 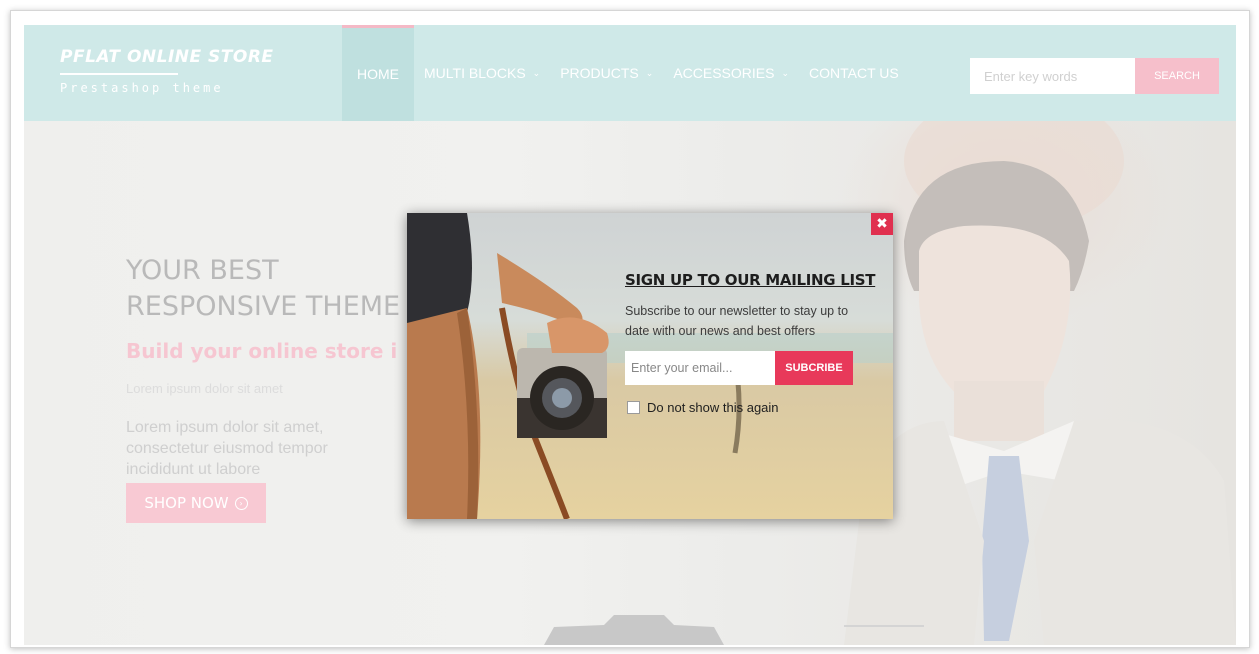 I want to click on popup-title: SIGN UP TO OUR MAILING LIST, so click(x=750, y=280).